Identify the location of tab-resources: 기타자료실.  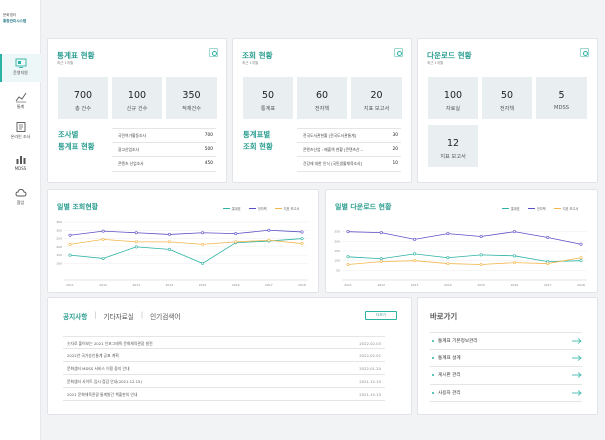
(119, 316).